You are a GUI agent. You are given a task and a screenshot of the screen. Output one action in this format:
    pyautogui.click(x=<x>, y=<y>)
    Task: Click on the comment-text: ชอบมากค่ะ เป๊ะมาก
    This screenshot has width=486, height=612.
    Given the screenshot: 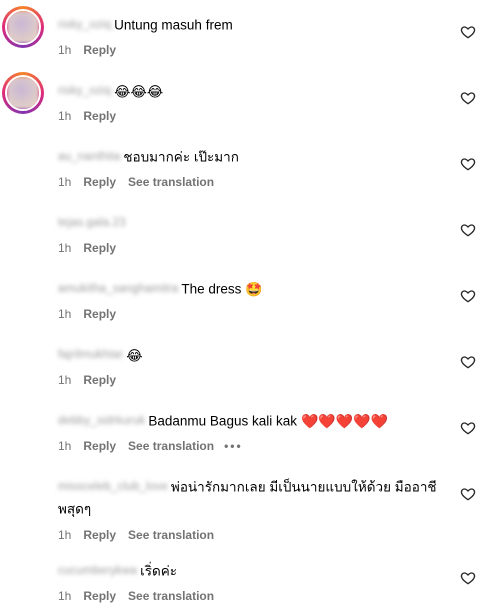 What is the action you would take?
    pyautogui.click(x=181, y=157)
    